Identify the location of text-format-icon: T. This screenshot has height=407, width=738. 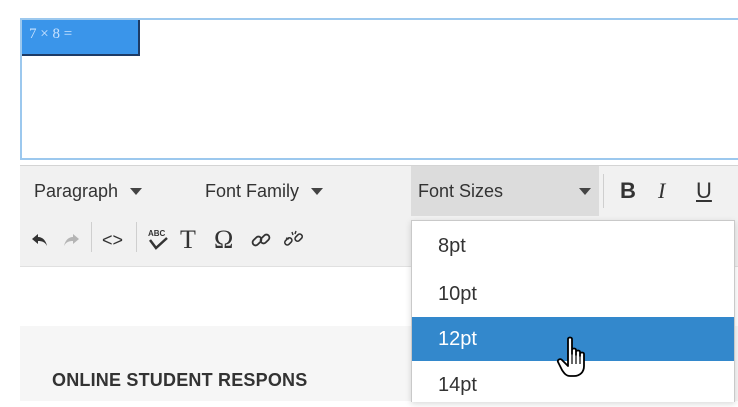
(188, 240).